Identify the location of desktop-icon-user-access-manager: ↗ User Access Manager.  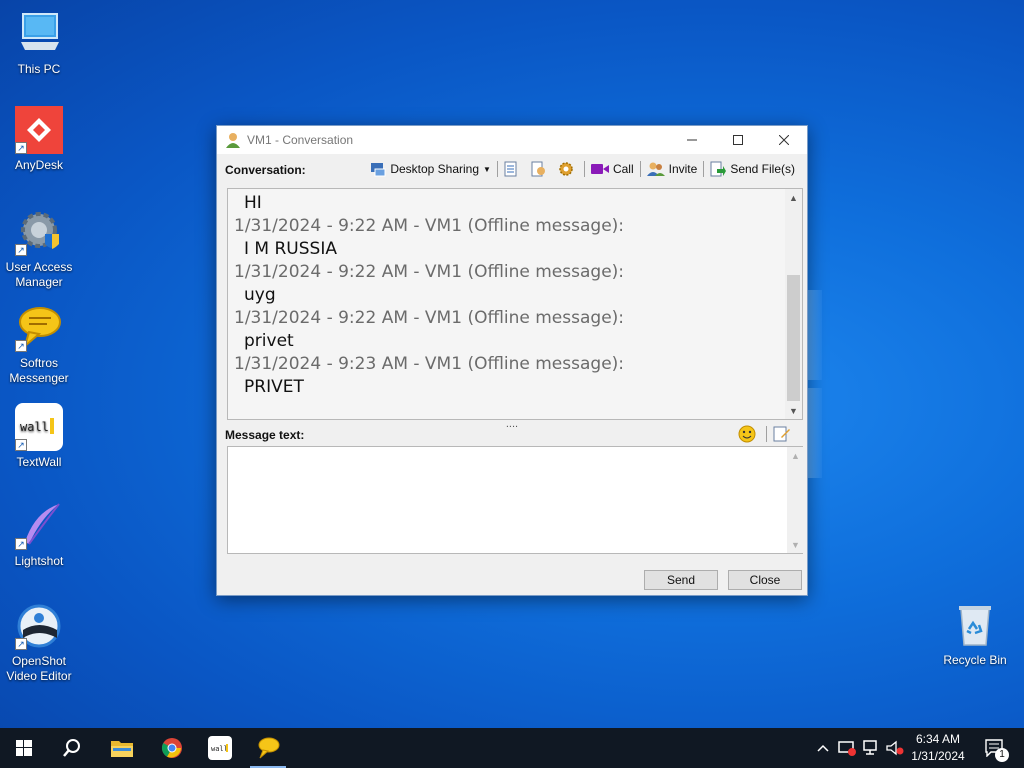
(39, 249).